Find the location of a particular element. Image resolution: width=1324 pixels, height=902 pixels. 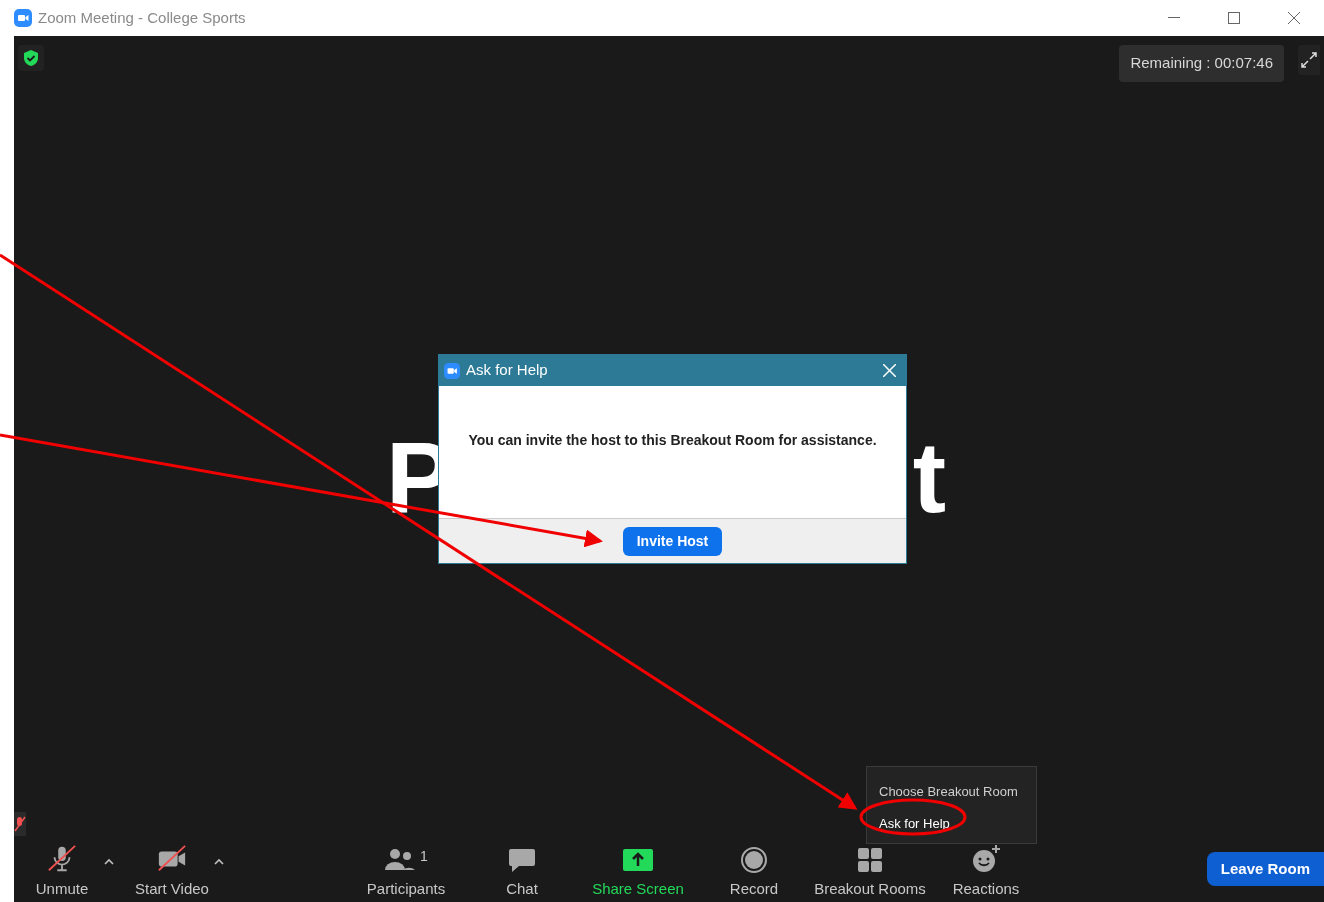

participant-name: t is located at coordinates (929, 476).